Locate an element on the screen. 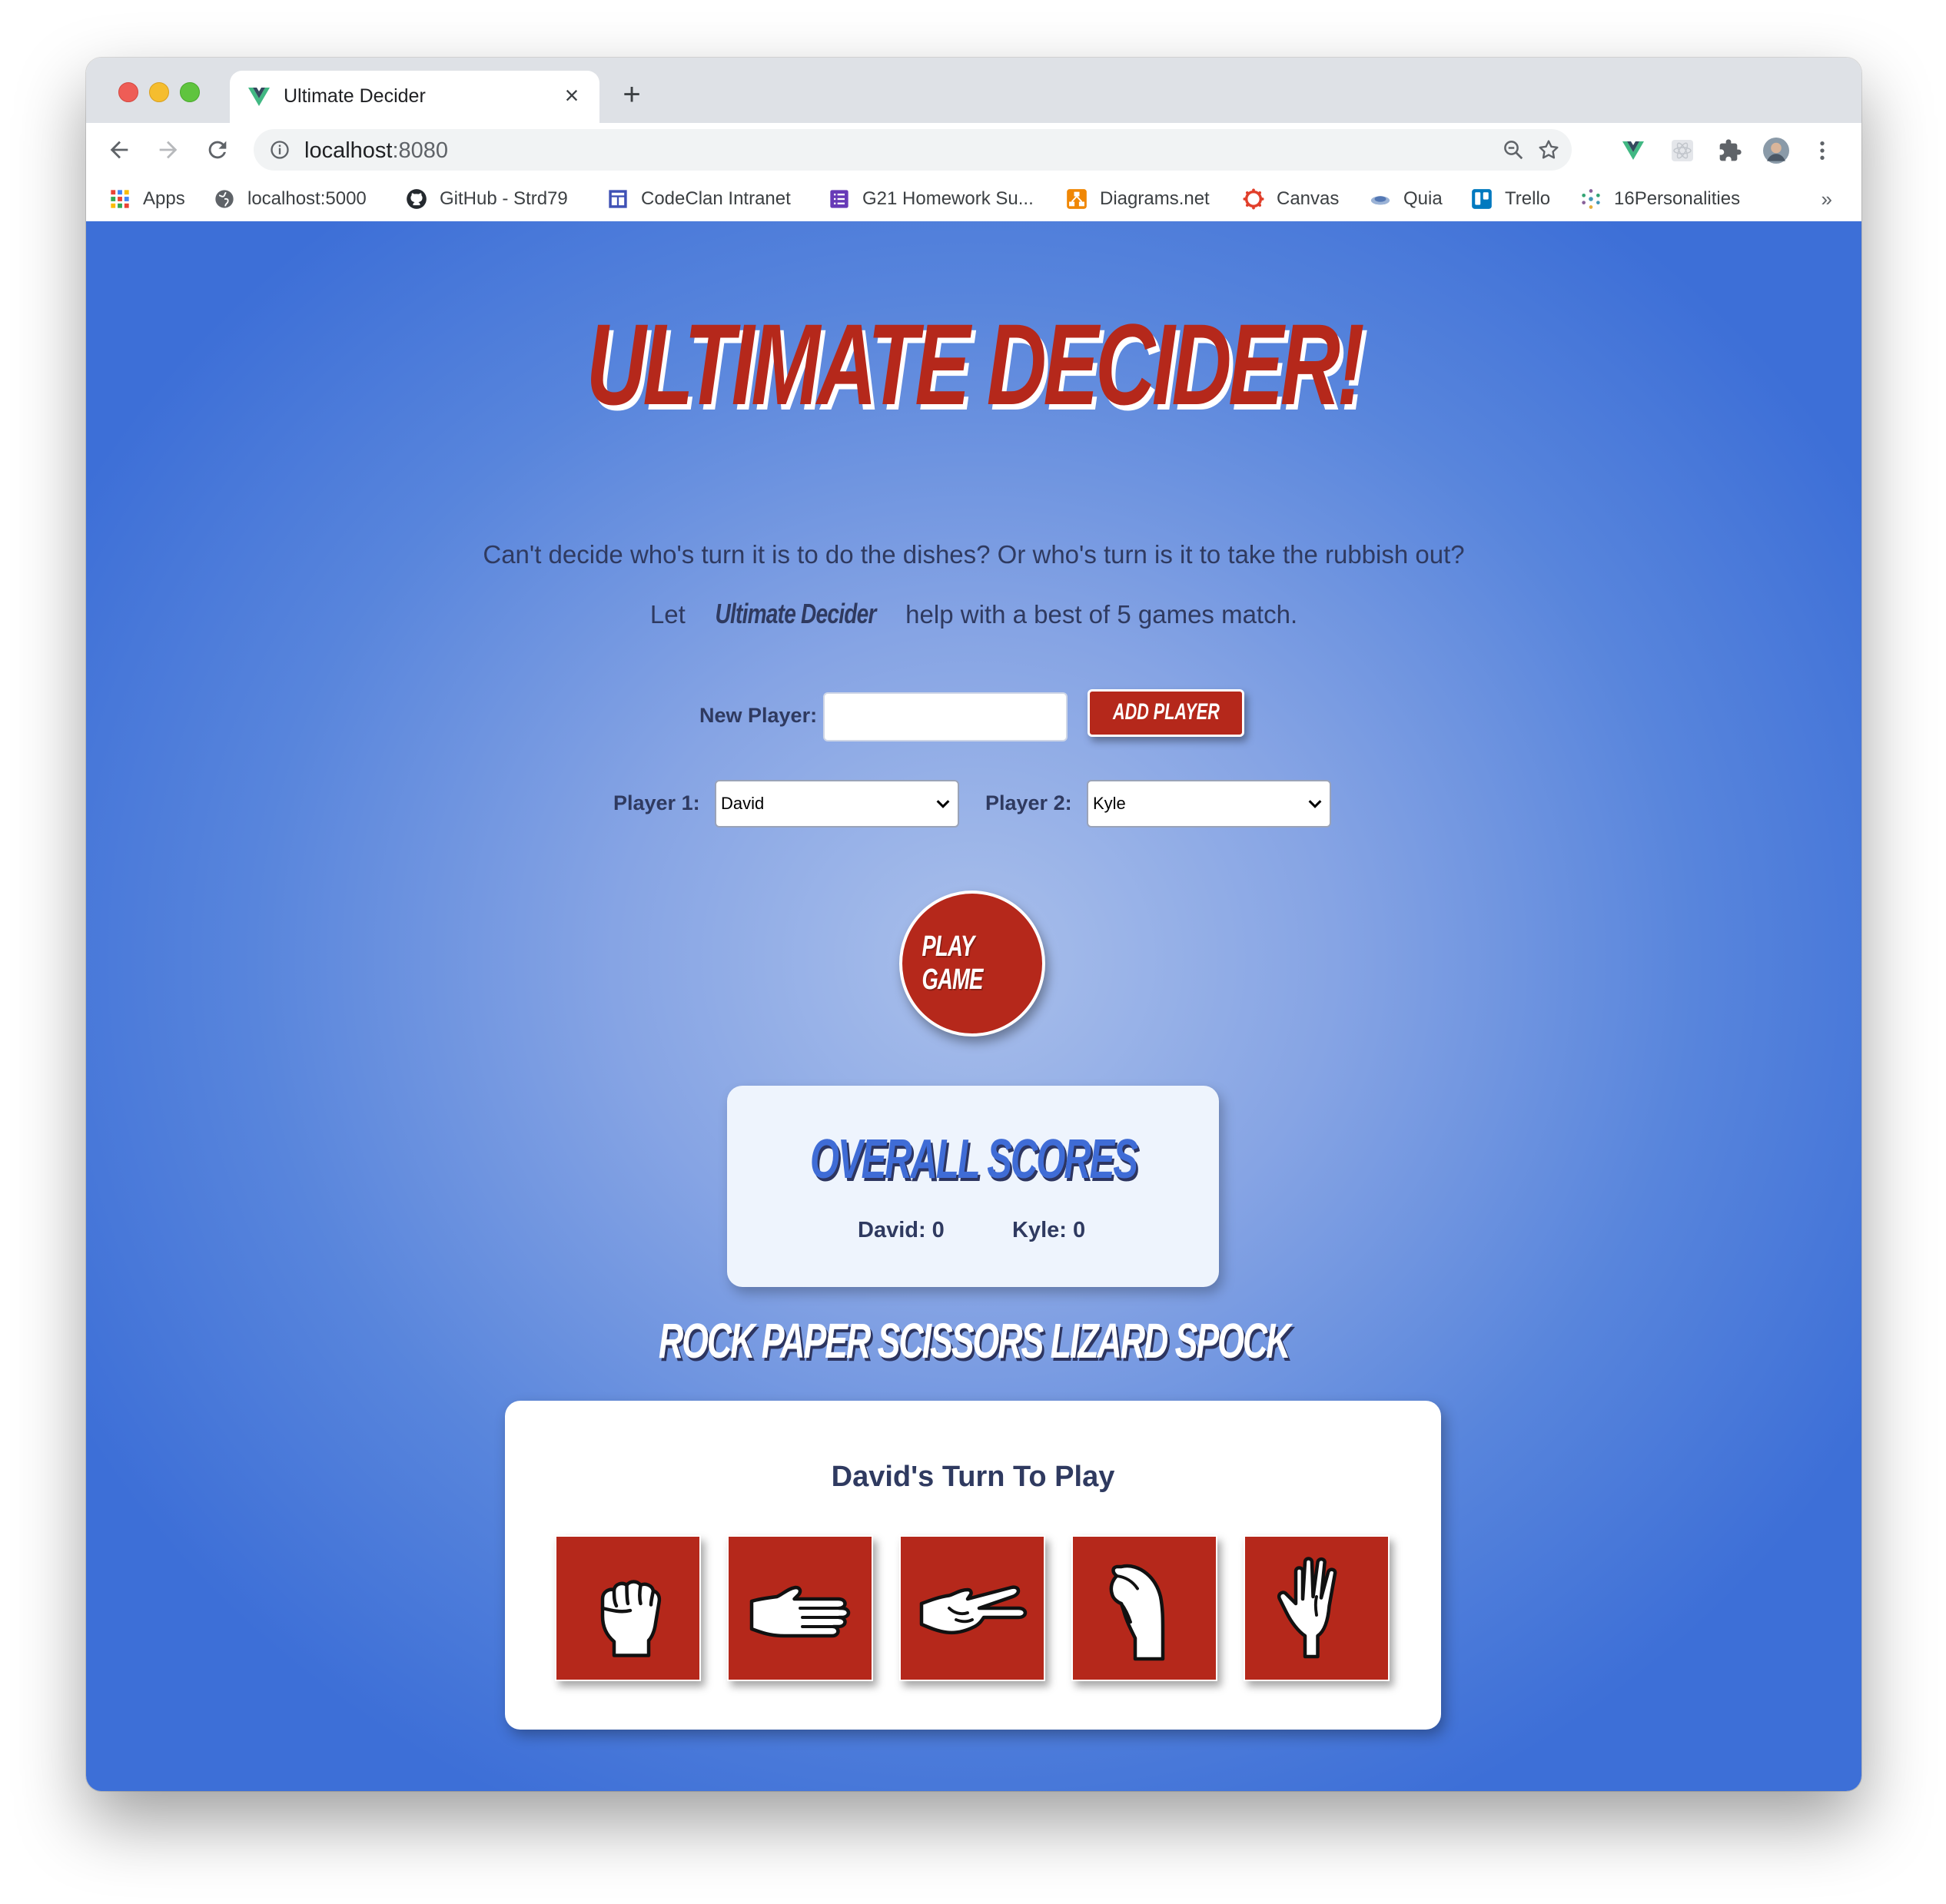 The width and height of the screenshot is (1946, 1904). bookmark-codeclan-intranet: CodeClan Intranet is located at coordinates (699, 199).